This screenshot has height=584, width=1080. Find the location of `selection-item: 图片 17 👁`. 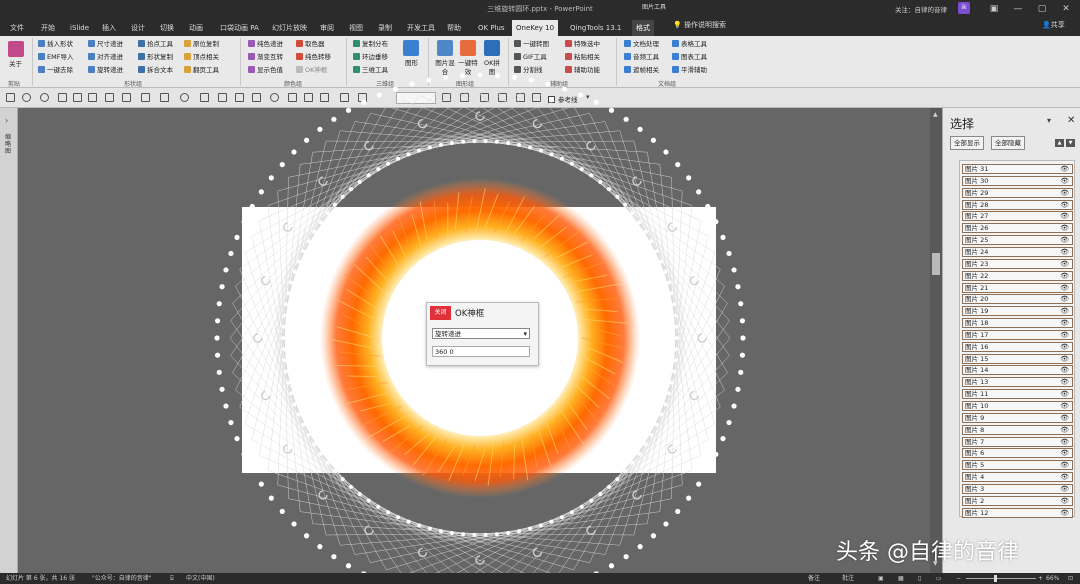

selection-item: 图片 17 👁 is located at coordinates (1017, 334).